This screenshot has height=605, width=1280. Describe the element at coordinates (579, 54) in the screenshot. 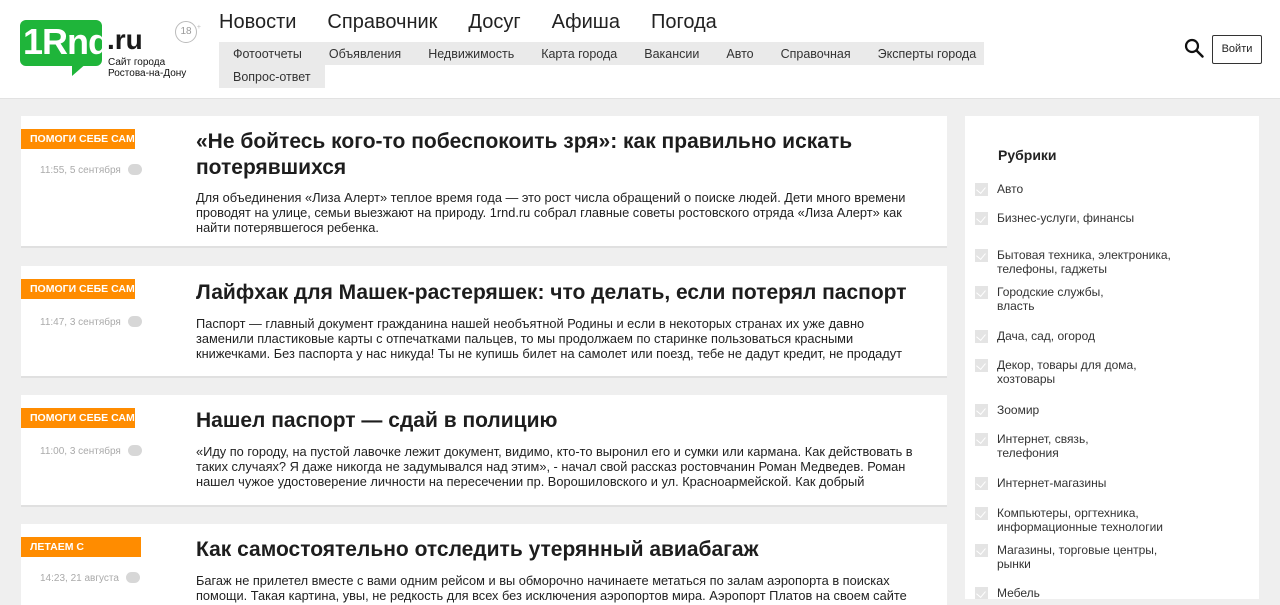

I see `subnav-item-city-map: Карта города` at that location.